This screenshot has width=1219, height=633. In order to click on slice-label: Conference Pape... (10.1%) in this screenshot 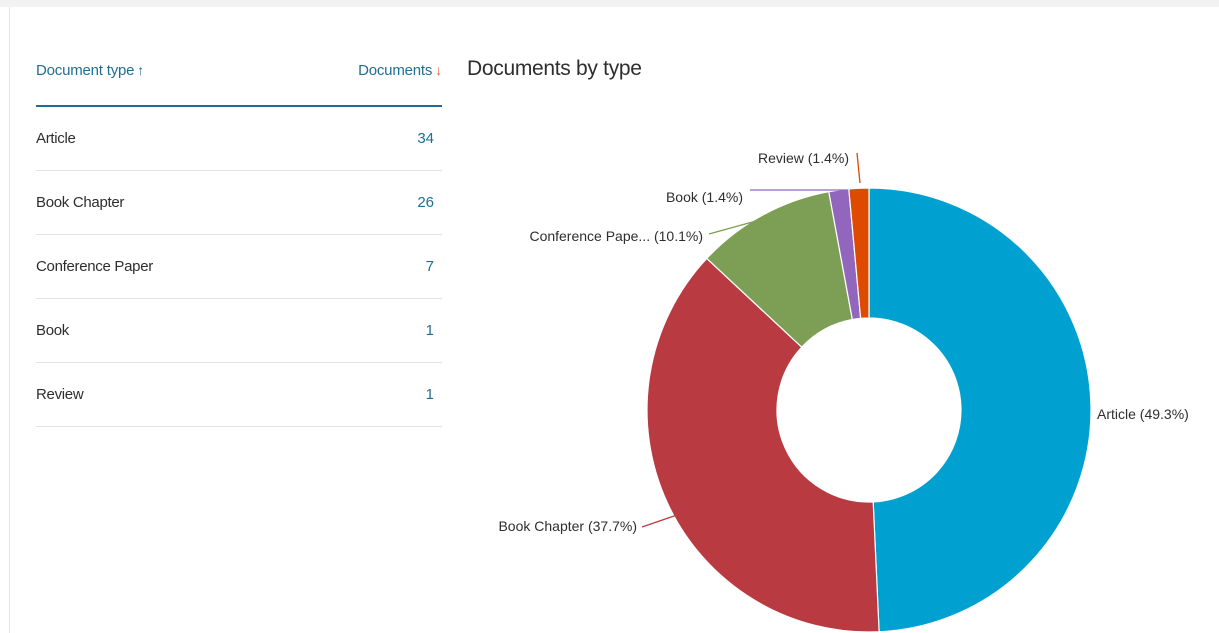, I will do `click(616, 236)`.